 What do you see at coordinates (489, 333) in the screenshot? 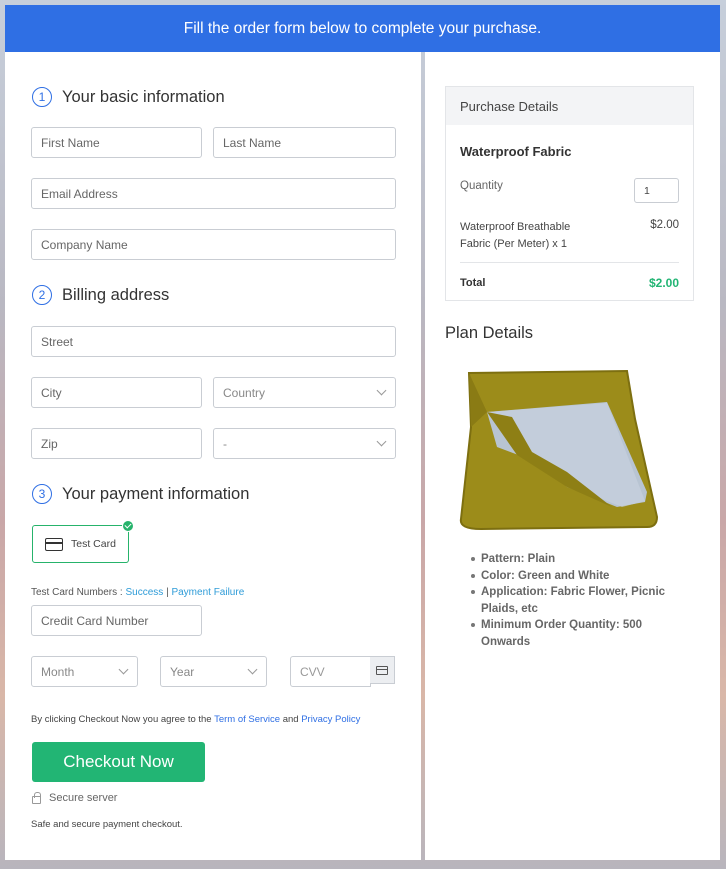
I see `plan-details-title: Plan Details` at bounding box center [489, 333].